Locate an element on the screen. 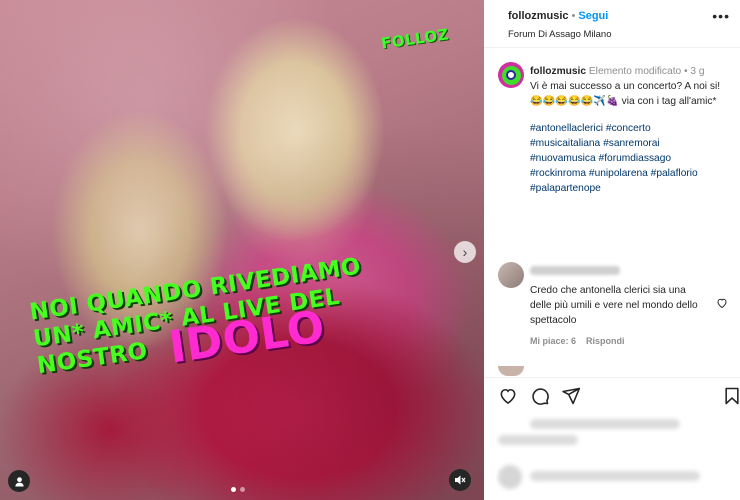 The width and height of the screenshot is (740, 500). hashtag-link: #concerto is located at coordinates (628, 128).